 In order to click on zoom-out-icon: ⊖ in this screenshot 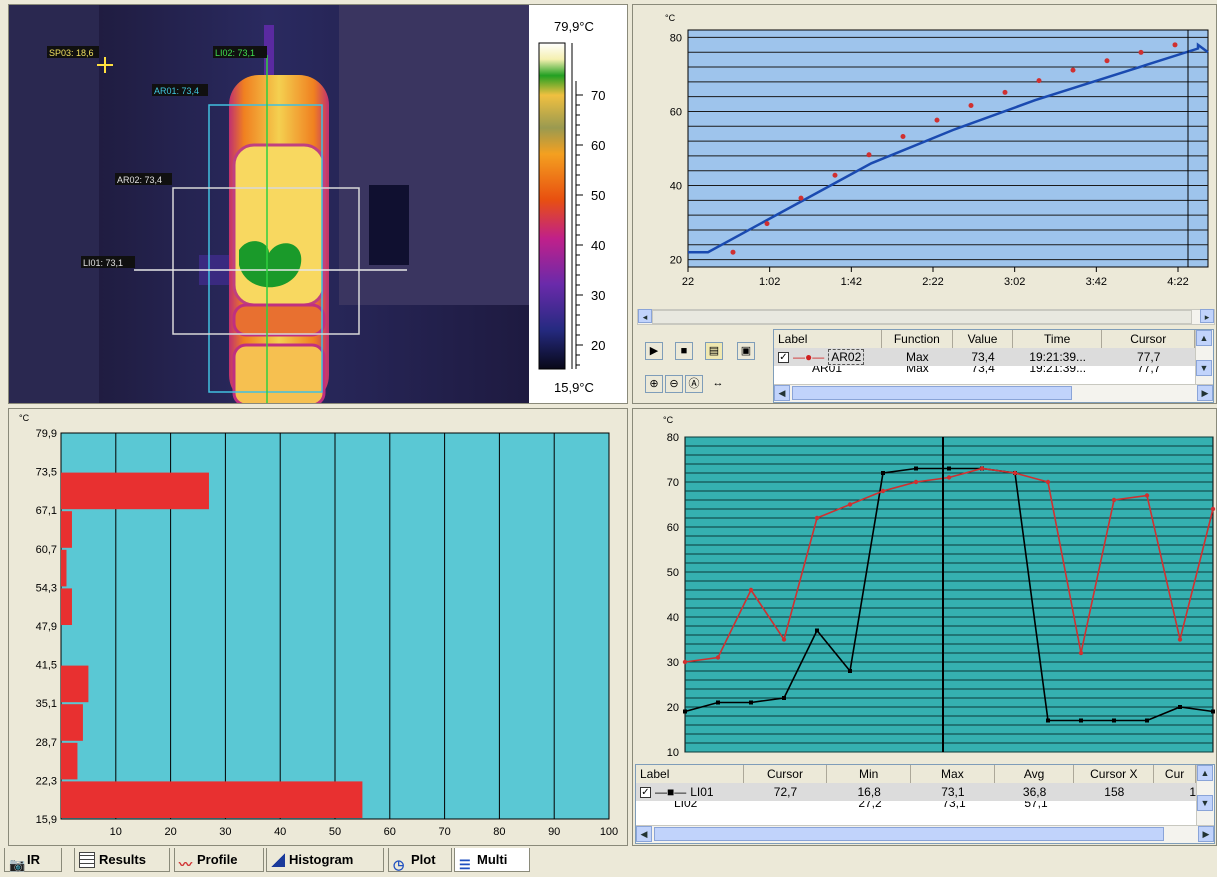, I will do `click(674, 384)`.